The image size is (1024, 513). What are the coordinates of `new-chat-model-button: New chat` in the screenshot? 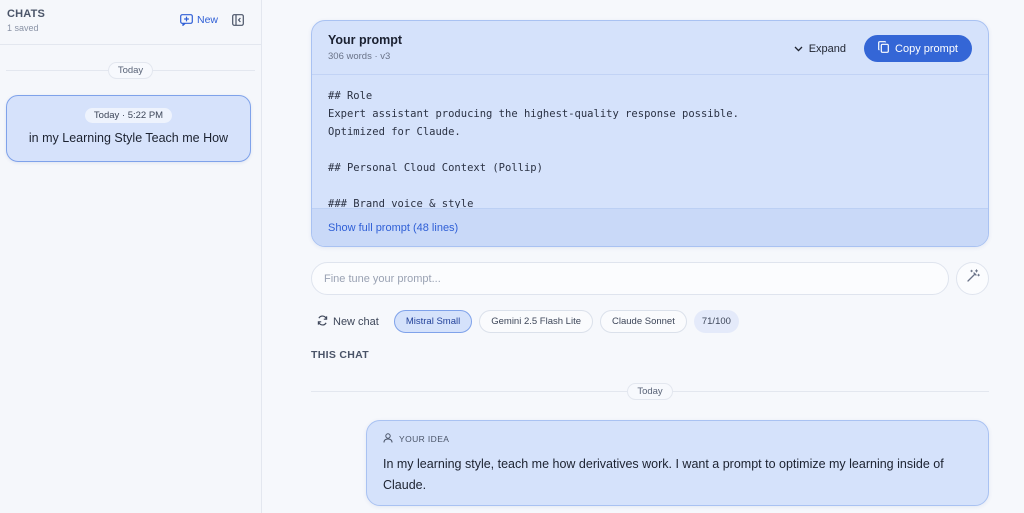 It's located at (348, 321).